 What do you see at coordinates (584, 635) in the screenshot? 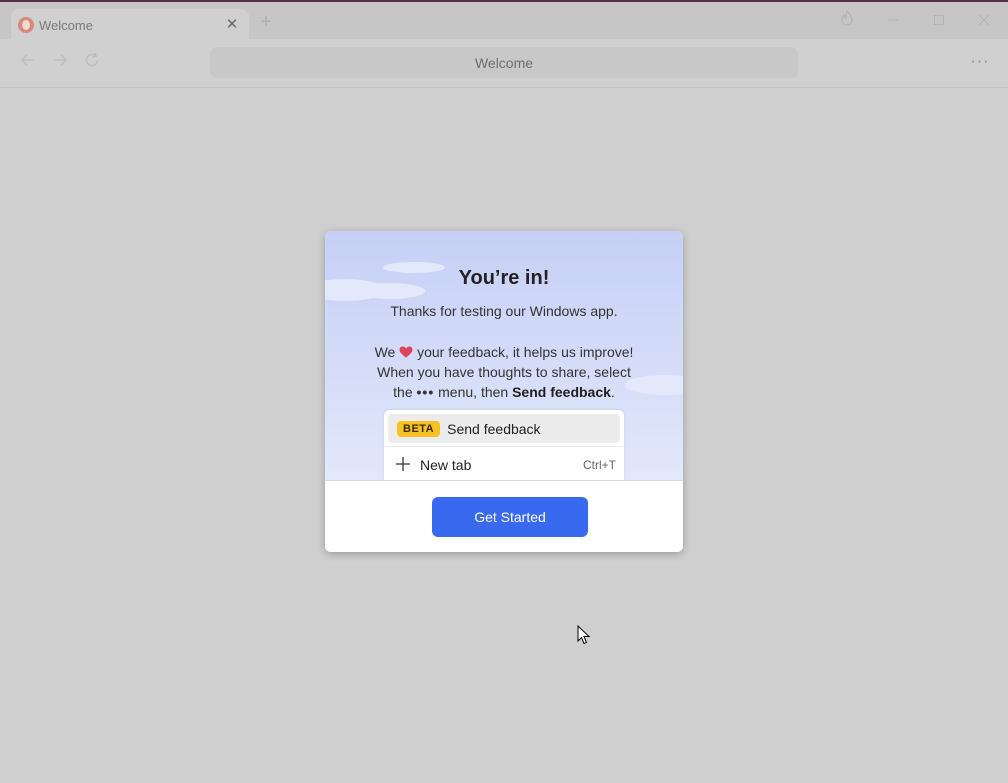
I see `cursor-icon` at bounding box center [584, 635].